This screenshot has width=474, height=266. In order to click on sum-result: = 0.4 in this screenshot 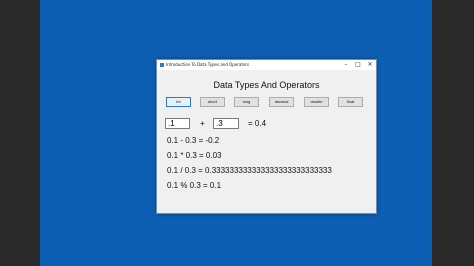, I will do `click(257, 123)`.